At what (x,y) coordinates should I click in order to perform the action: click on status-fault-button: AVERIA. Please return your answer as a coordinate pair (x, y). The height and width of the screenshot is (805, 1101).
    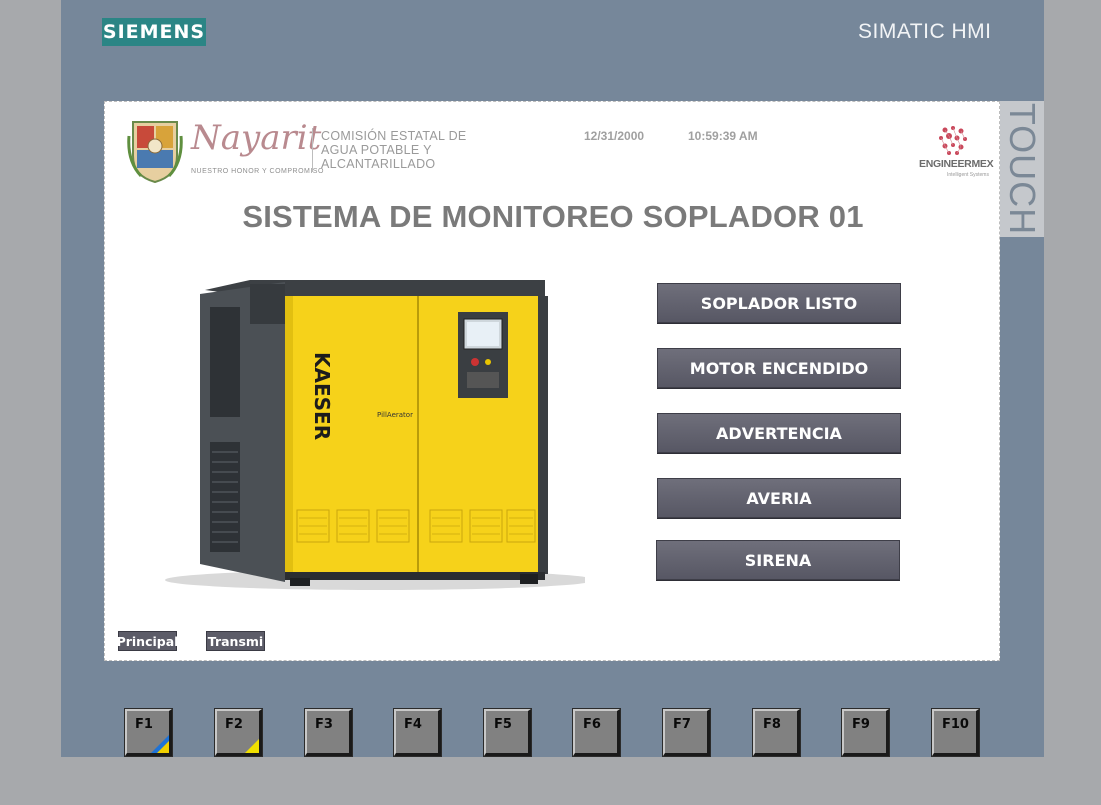
    Looking at the image, I should click on (779, 498).